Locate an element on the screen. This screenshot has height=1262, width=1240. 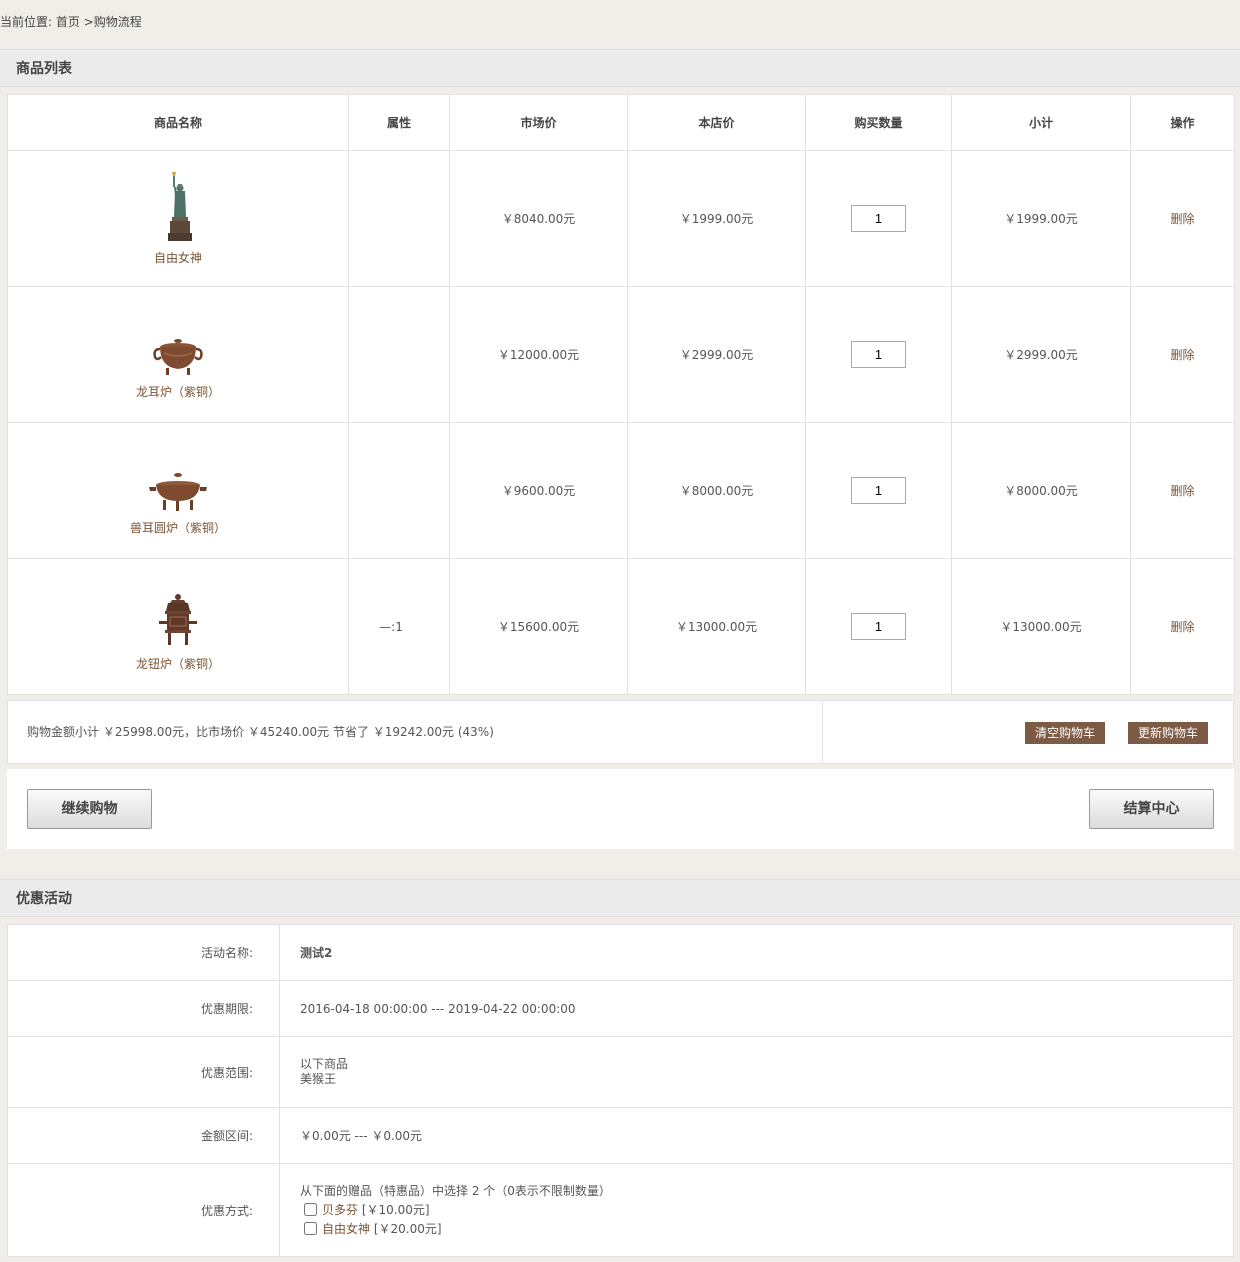
shop-price-cell: ￥1999.00元 is located at coordinates (716, 218).